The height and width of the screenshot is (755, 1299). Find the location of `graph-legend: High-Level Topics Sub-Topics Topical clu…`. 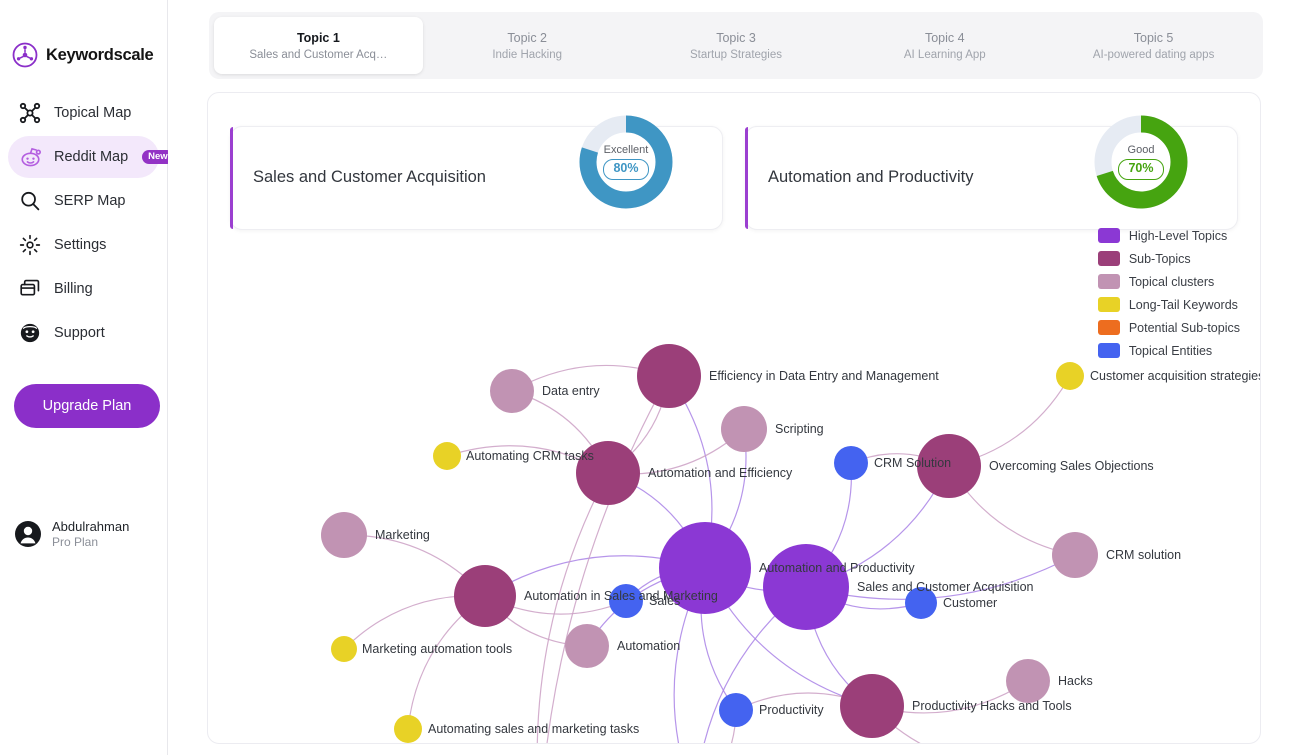

graph-legend: High-Level Topics Sub-Topics Topical clu… is located at coordinates (1168, 293).